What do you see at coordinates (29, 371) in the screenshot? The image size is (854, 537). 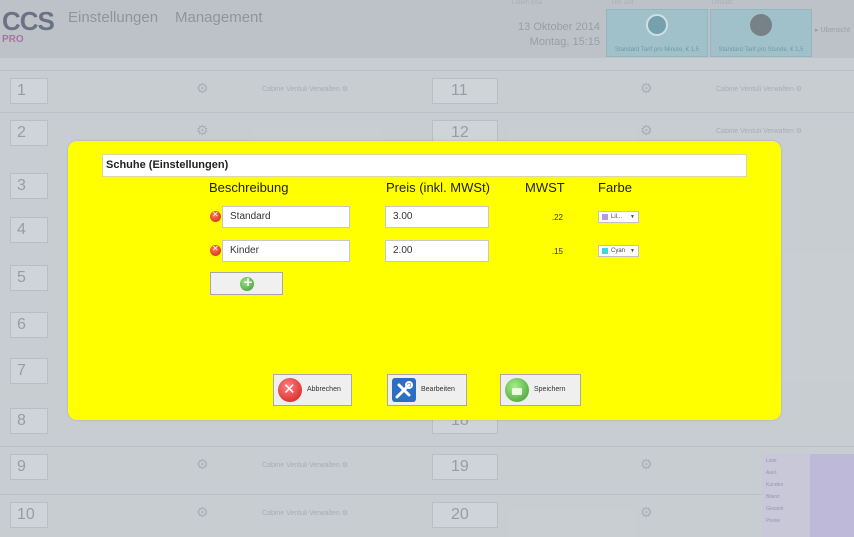 I see `cabin-number: 7` at bounding box center [29, 371].